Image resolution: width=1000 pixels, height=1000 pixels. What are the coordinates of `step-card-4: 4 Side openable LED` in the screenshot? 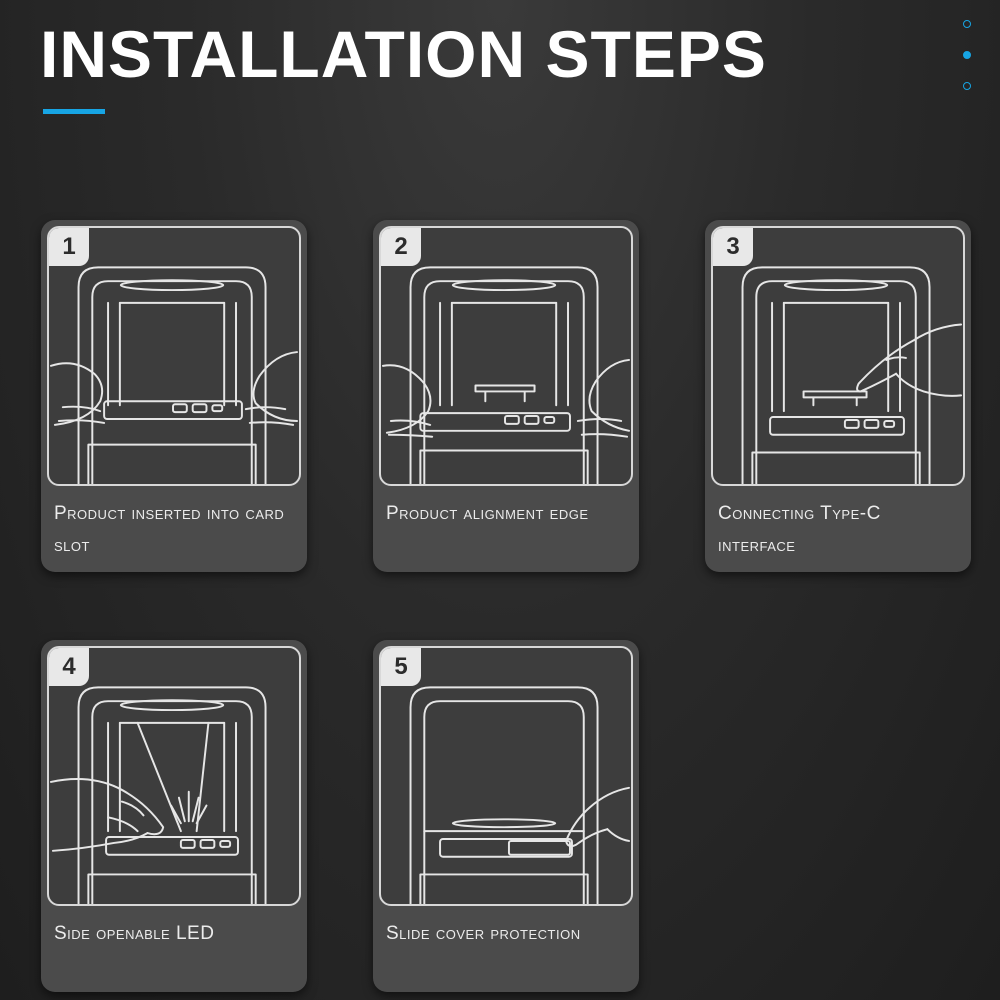 It's located at (174, 816).